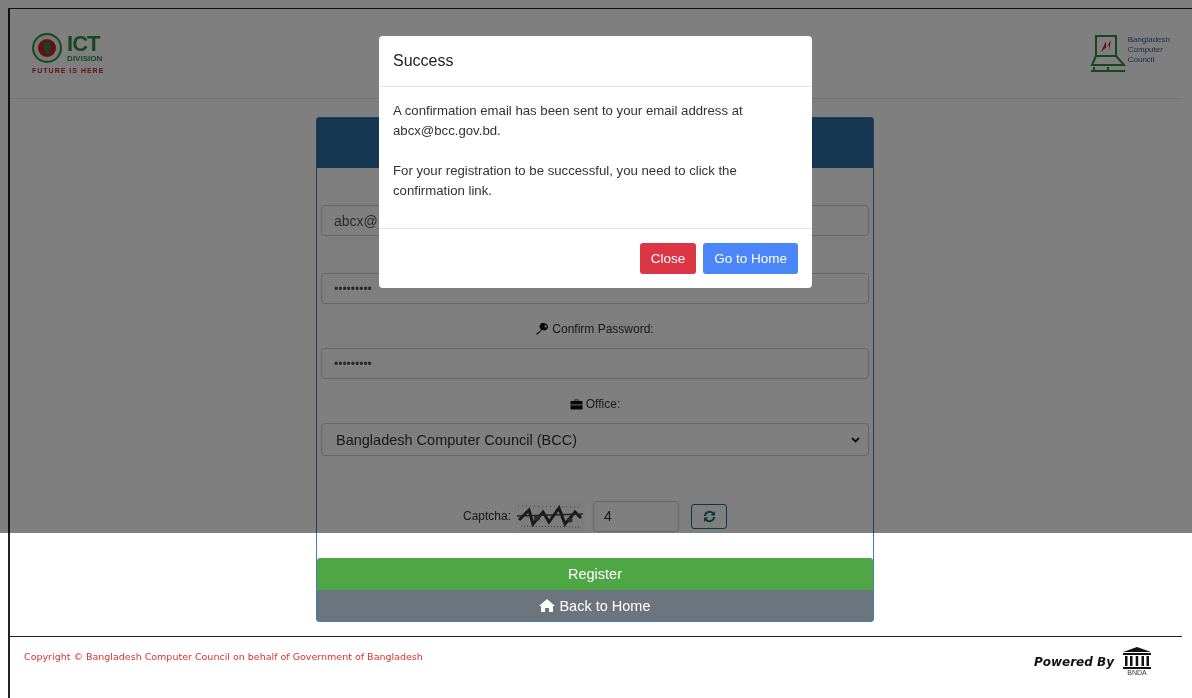 Image resolution: width=1192 pixels, height=698 pixels. Describe the element at coordinates (1107, 53) in the screenshot. I see `computer-icon` at that location.